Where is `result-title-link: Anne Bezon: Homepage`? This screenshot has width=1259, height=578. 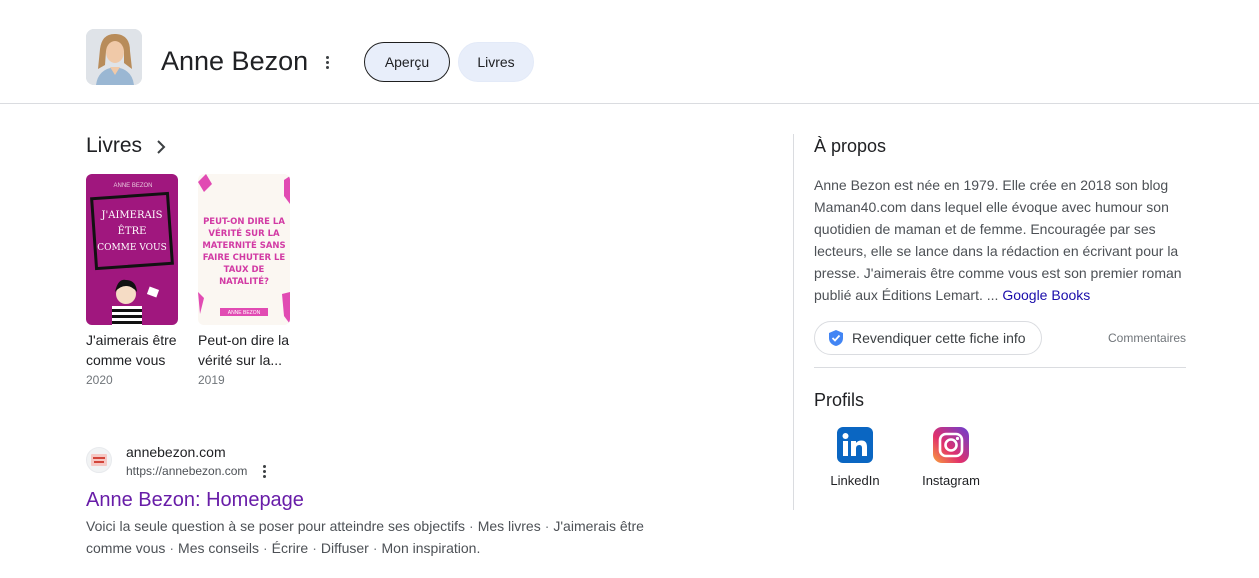 result-title-link: Anne Bezon: Homepage is located at coordinates (195, 500).